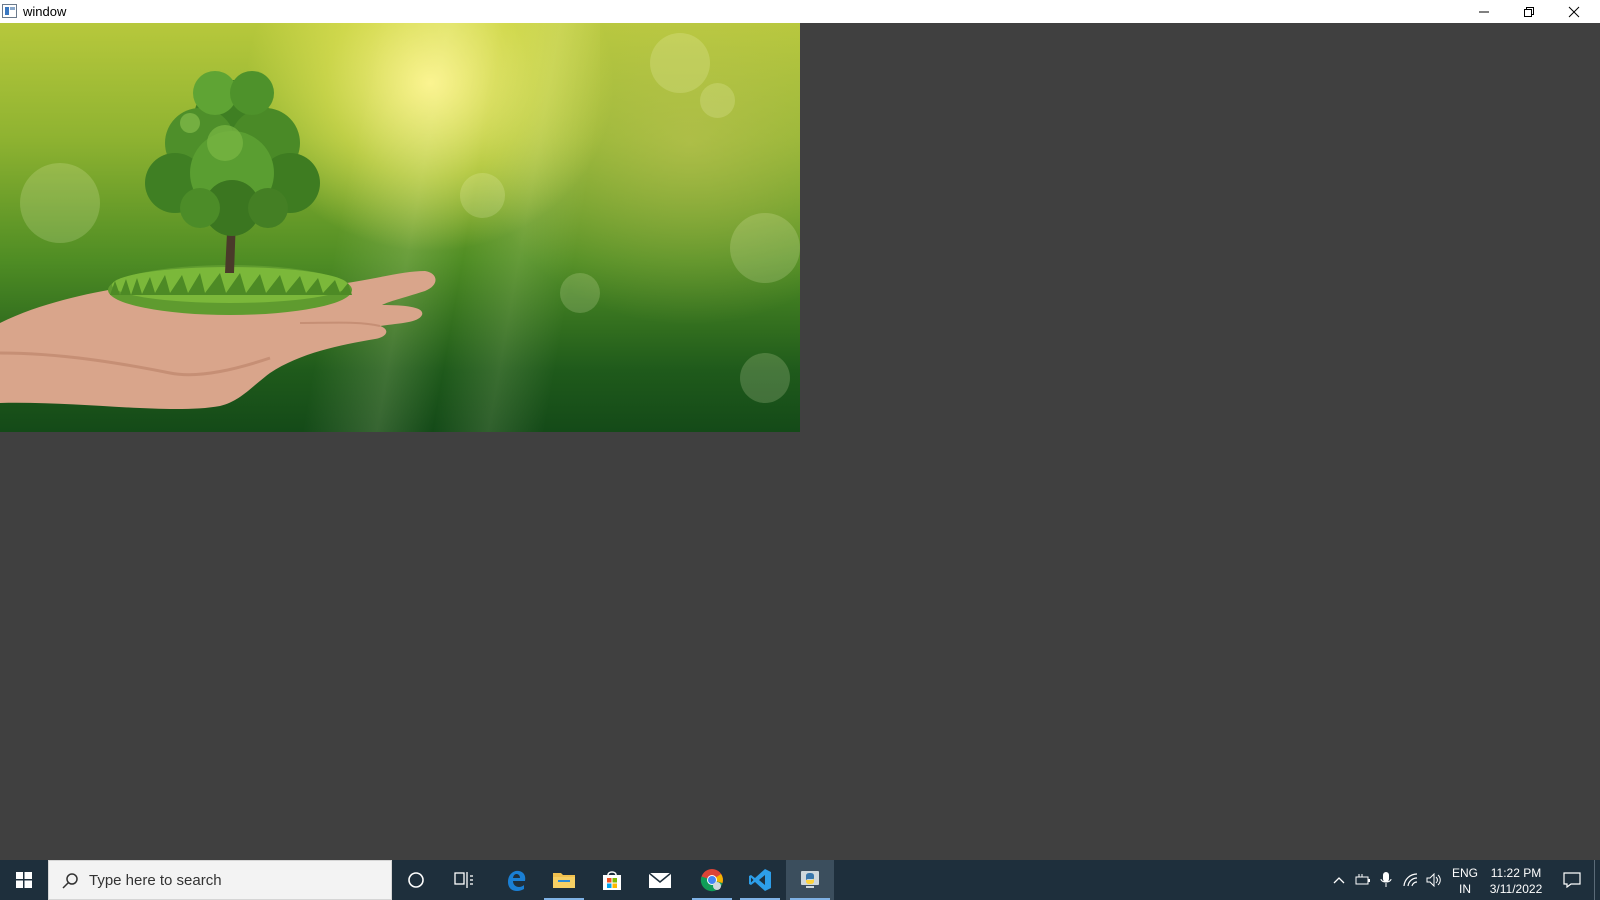 The width and height of the screenshot is (1600, 900). I want to click on python-icon, so click(810, 879).